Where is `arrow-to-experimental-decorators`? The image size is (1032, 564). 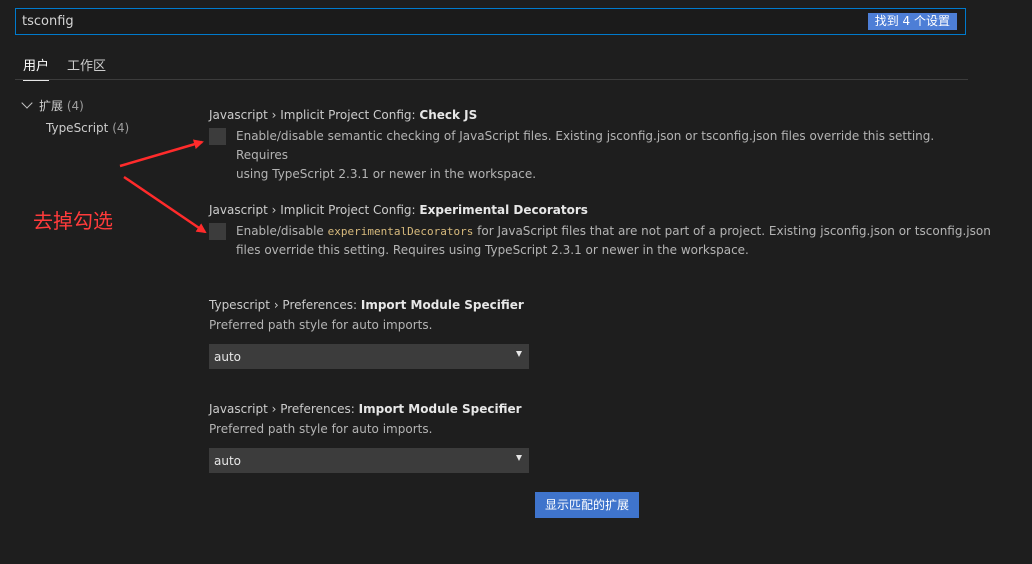
arrow-to-experimental-decorators is located at coordinates (165, 204).